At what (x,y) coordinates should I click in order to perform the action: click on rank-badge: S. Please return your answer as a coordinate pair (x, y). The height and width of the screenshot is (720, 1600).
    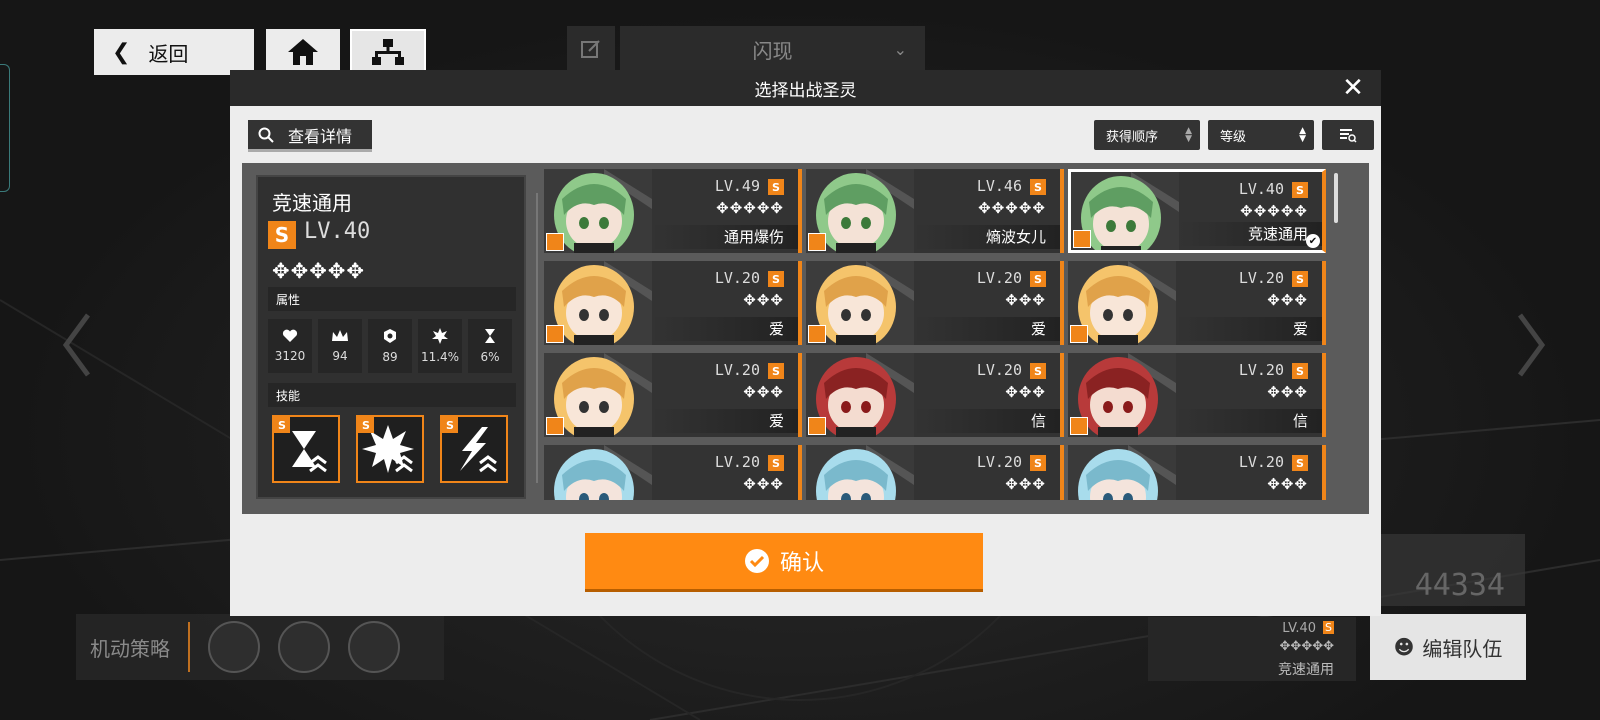
    Looking at the image, I should click on (282, 235).